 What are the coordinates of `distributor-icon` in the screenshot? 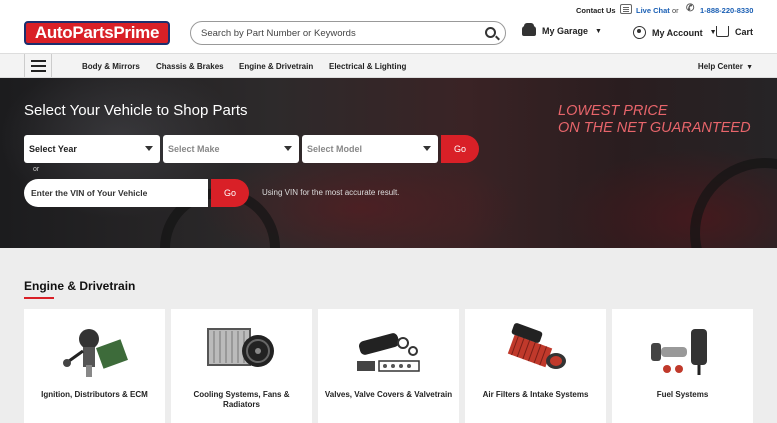 It's located at (95, 353).